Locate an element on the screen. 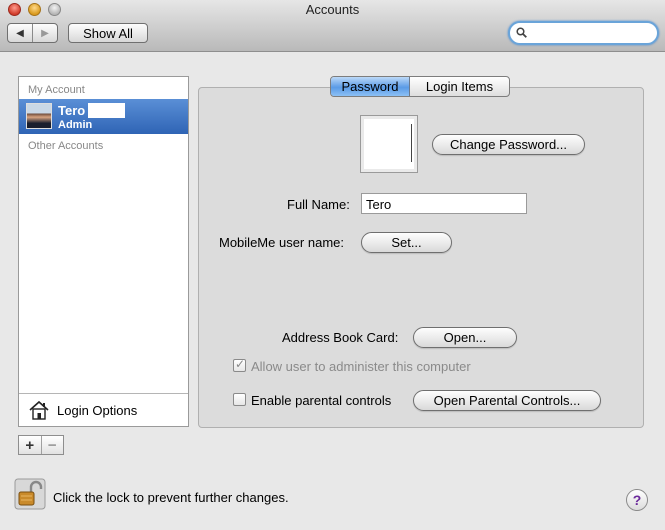  toolbar: Accounts ◀ ▶ Show All is located at coordinates (332, 26).